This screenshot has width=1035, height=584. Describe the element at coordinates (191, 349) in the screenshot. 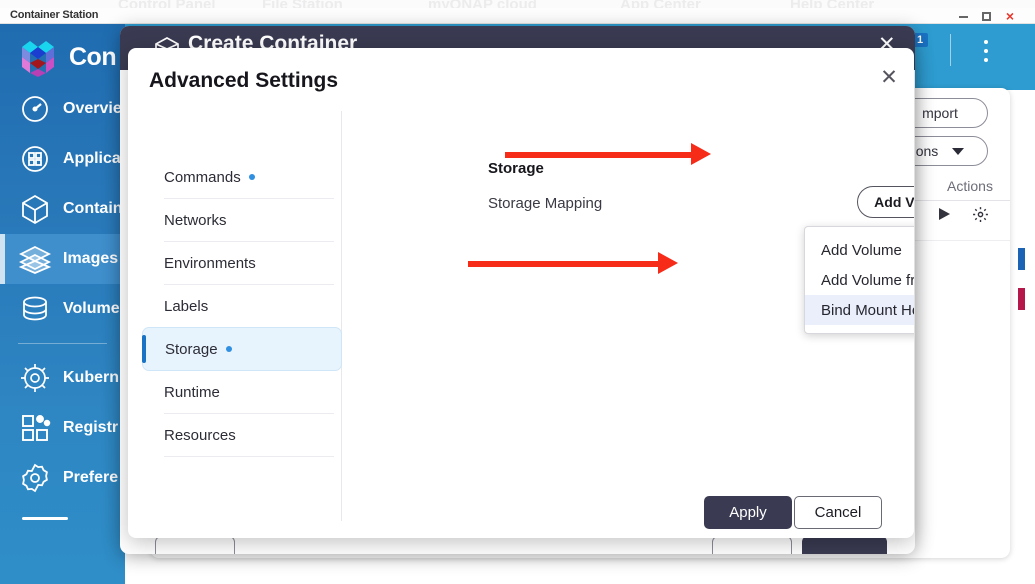

I see `nav-item-label: Storage` at that location.